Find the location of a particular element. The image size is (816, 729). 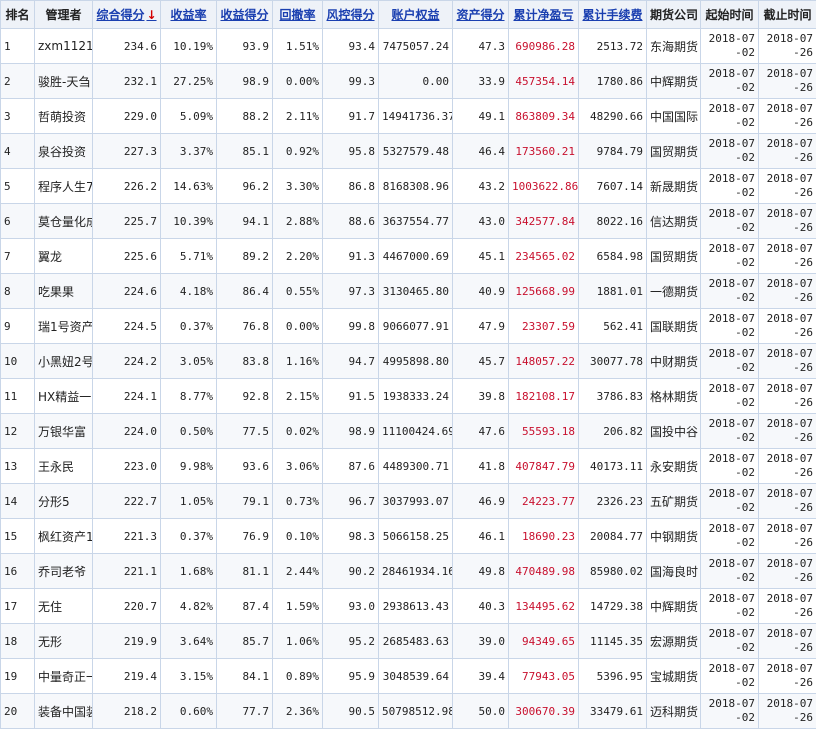

cell-risk-score: 91.7 is located at coordinates (351, 116).